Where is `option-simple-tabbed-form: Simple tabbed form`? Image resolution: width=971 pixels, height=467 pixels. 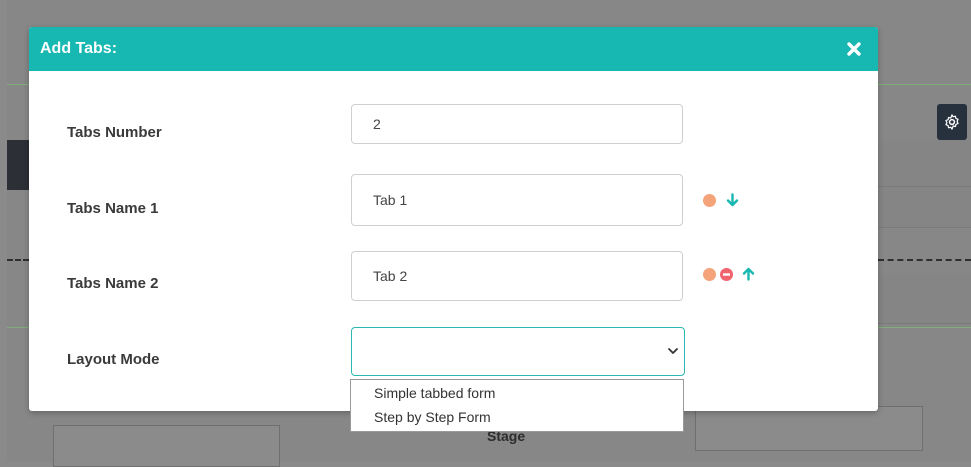 option-simple-tabbed-form: Simple tabbed form is located at coordinates (434, 393).